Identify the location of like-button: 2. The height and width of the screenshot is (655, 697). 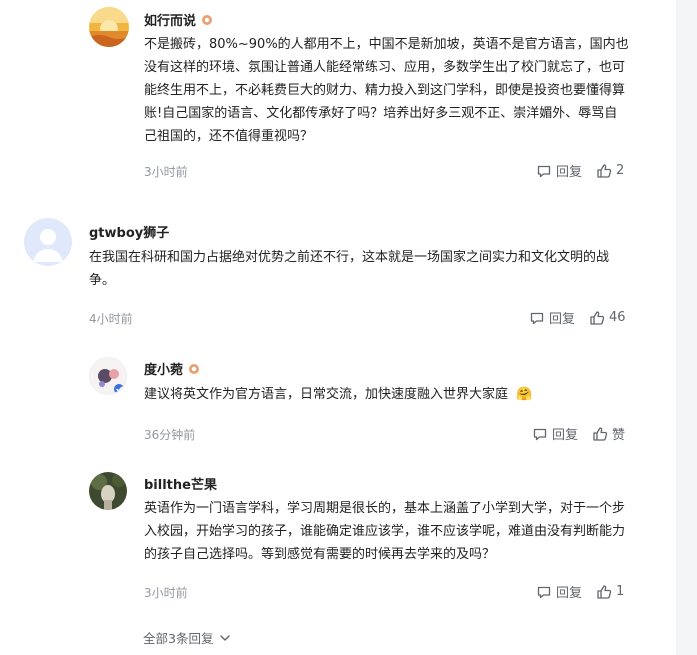
(610, 171).